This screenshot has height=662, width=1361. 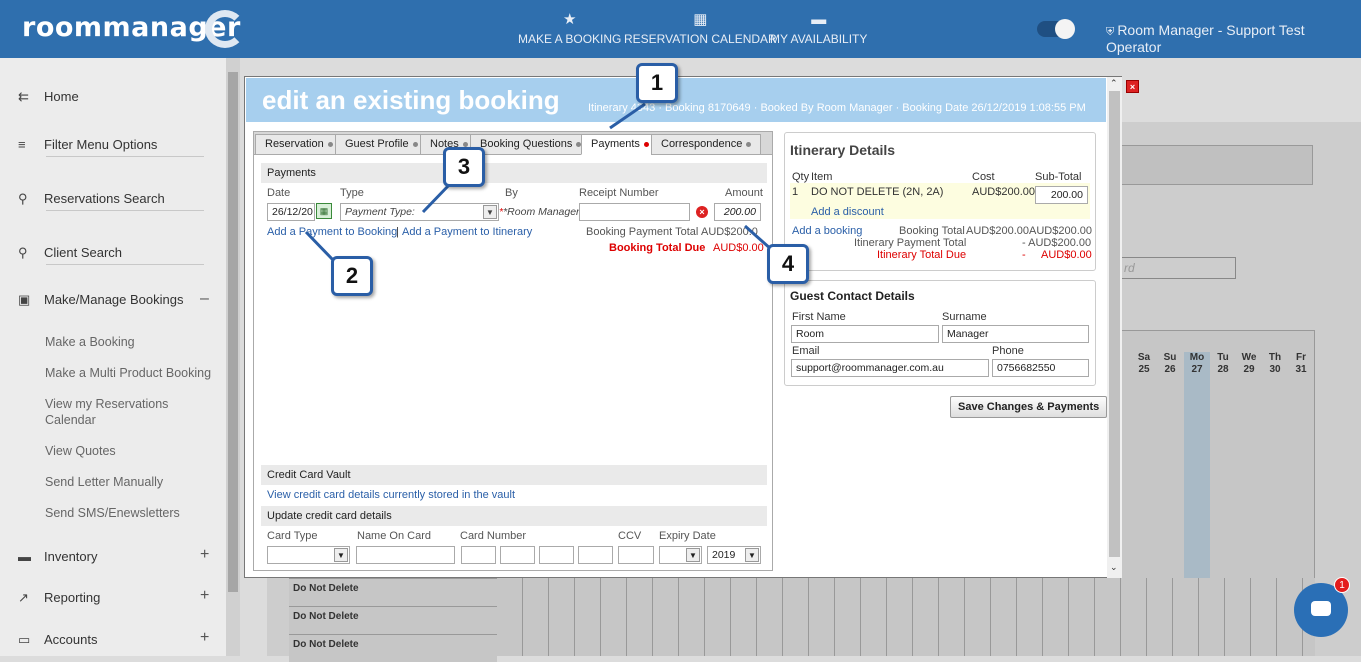 What do you see at coordinates (702, 212) in the screenshot?
I see `remove-payment-icon: ×` at bounding box center [702, 212].